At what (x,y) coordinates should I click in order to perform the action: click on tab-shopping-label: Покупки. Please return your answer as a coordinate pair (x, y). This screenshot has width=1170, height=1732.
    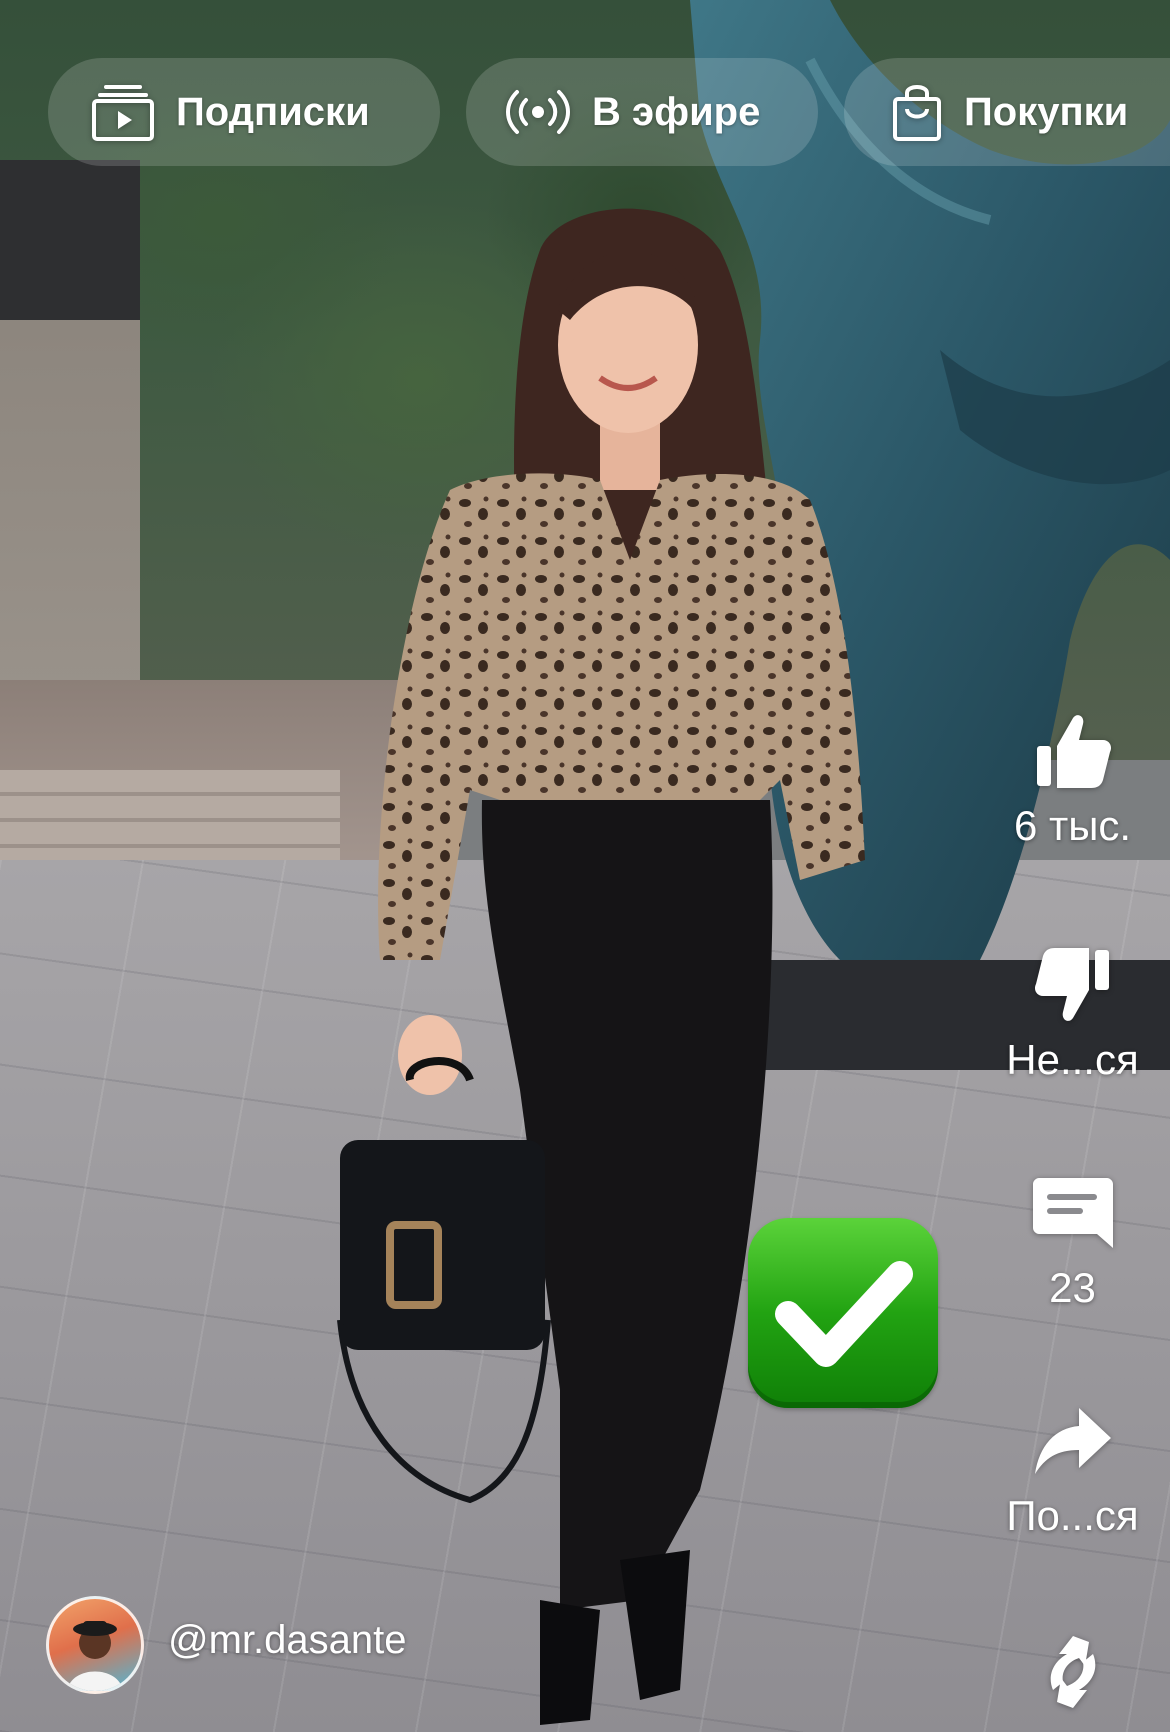
    Looking at the image, I should click on (1046, 111).